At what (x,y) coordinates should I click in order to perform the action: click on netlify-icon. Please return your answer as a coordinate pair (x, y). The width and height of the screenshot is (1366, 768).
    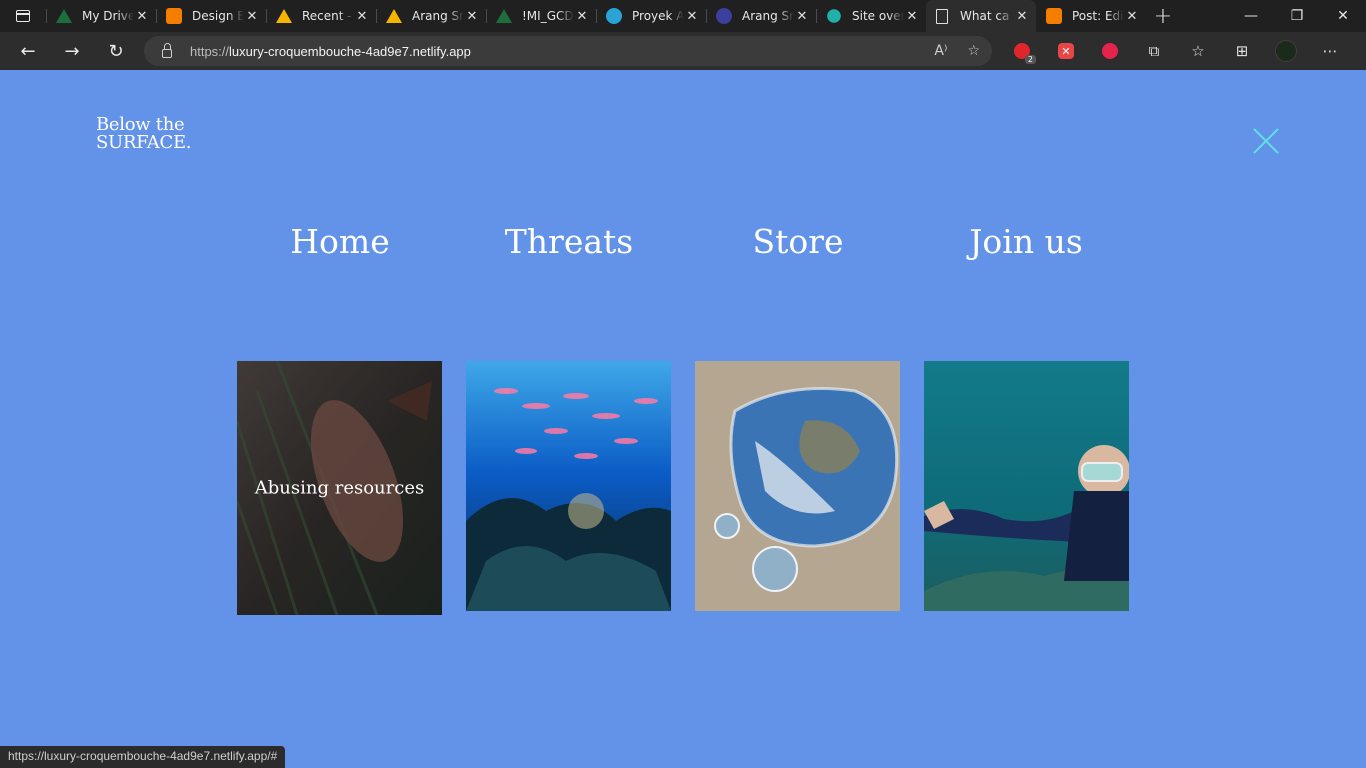
    Looking at the image, I should click on (834, 16).